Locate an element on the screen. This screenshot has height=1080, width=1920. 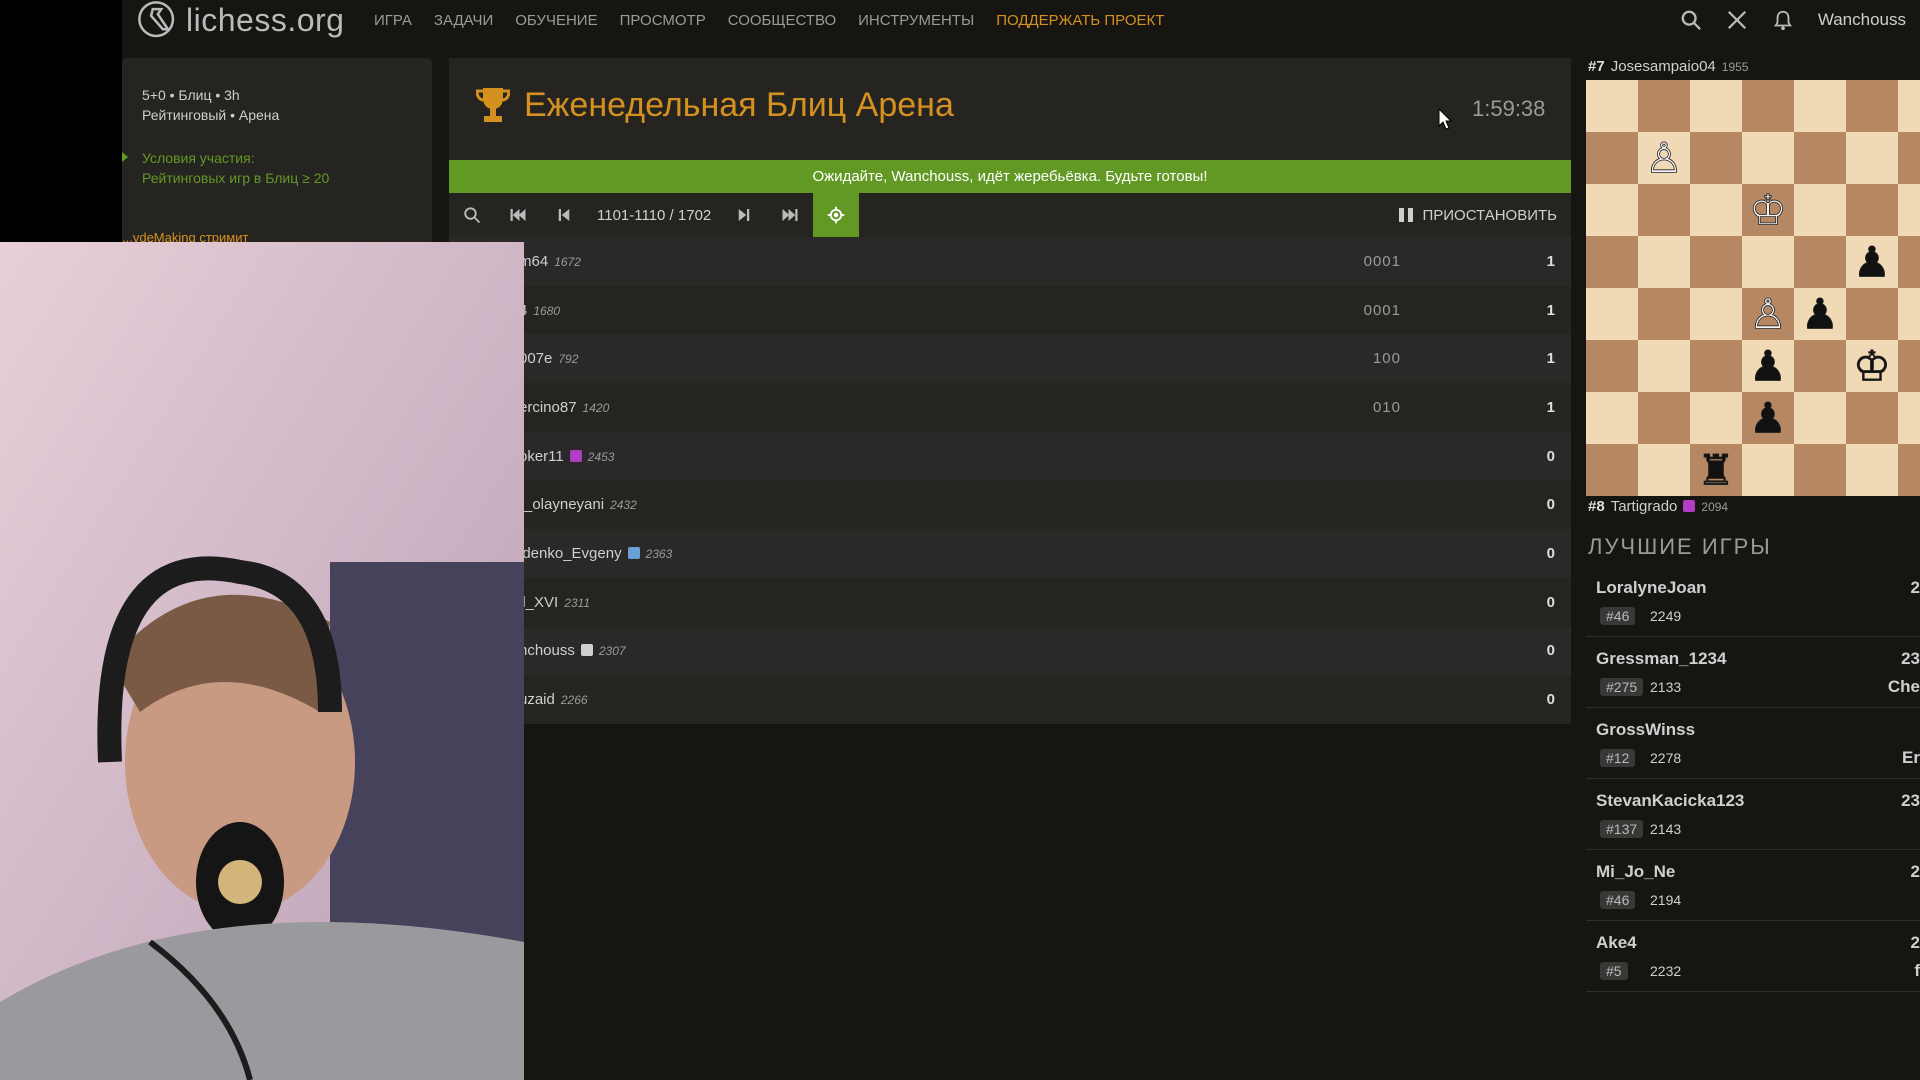
player-name: nchouss 2307 is located at coordinates (572, 650).